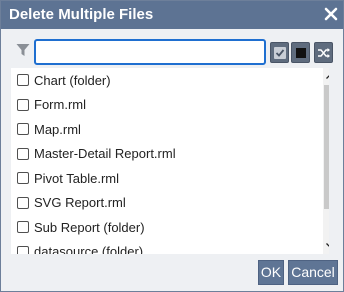  Describe the element at coordinates (326, 245) in the screenshot. I see `scroll-down-icon` at that location.